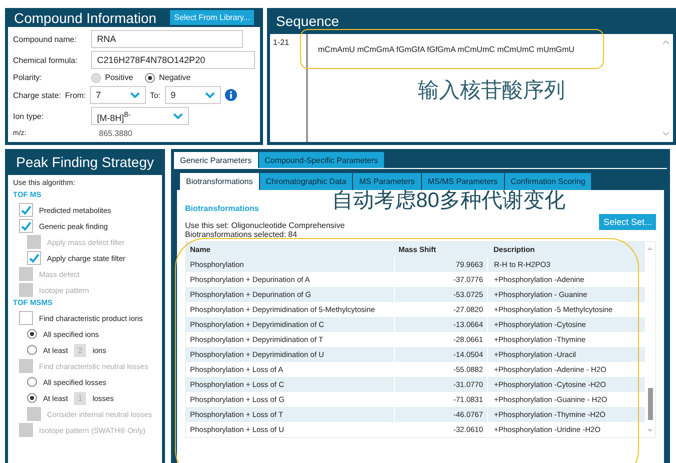 The height and width of the screenshot is (463, 676). What do you see at coordinates (449, 201) in the screenshot?
I see `annotation-text: 自动考虑80多种代谢变化` at bounding box center [449, 201].